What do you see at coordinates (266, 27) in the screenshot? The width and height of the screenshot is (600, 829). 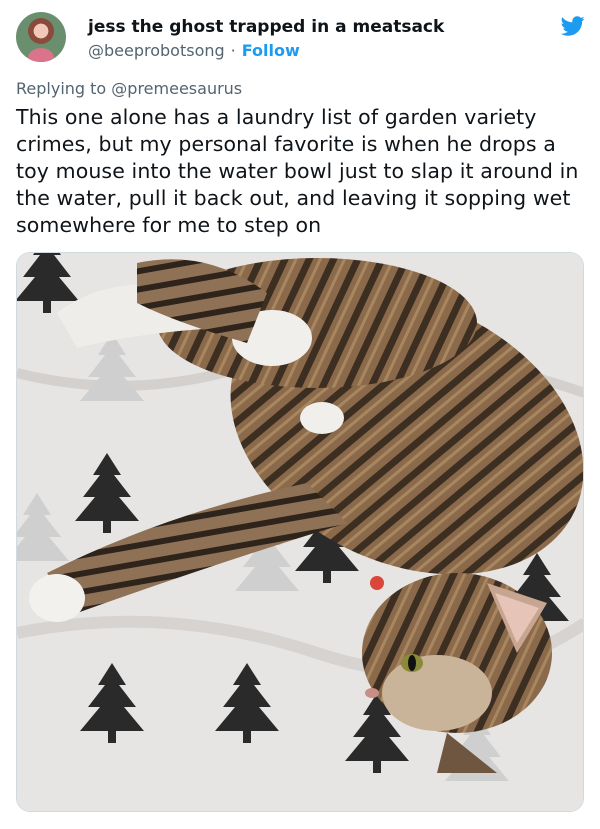 I see `author-name: jess the ghost trapped in a meatsack` at bounding box center [266, 27].